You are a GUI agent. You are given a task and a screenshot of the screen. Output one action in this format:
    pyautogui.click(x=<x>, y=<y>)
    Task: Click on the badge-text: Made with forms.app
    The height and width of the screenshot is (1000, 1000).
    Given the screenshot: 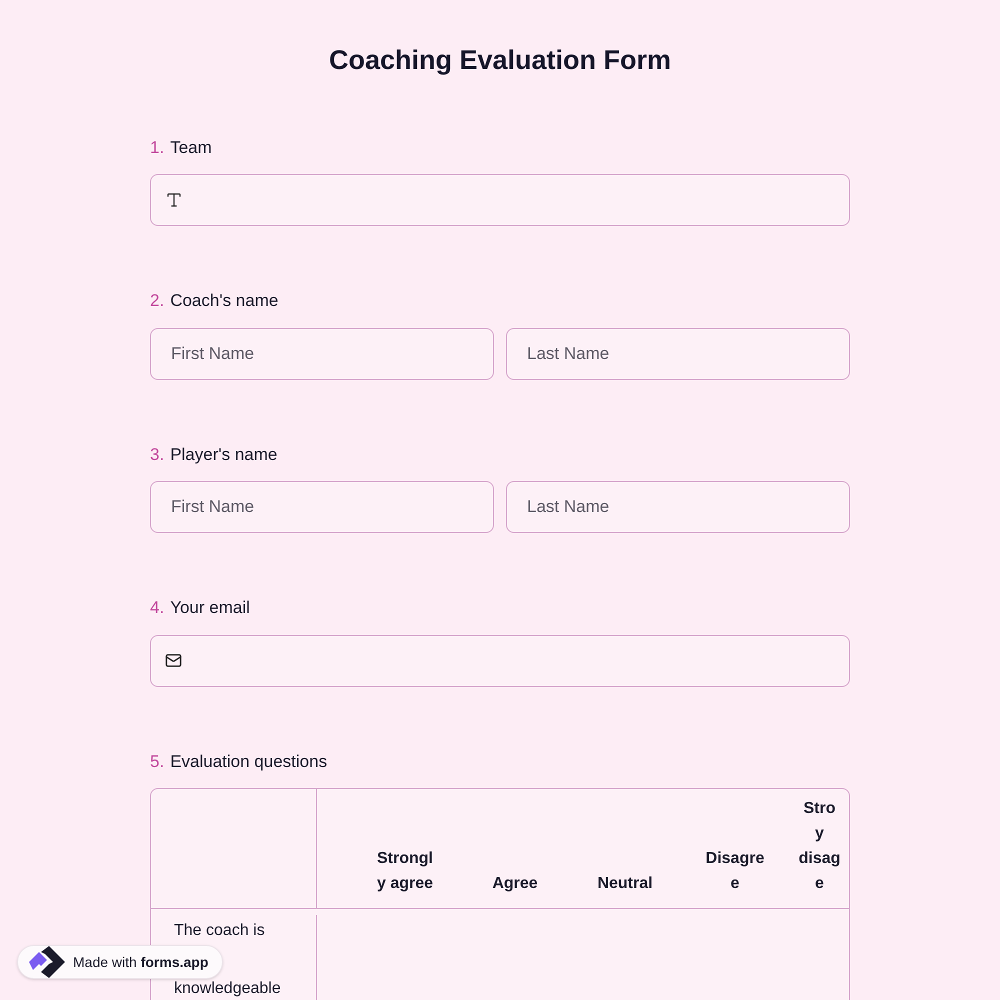 What is the action you would take?
    pyautogui.click(x=140, y=962)
    